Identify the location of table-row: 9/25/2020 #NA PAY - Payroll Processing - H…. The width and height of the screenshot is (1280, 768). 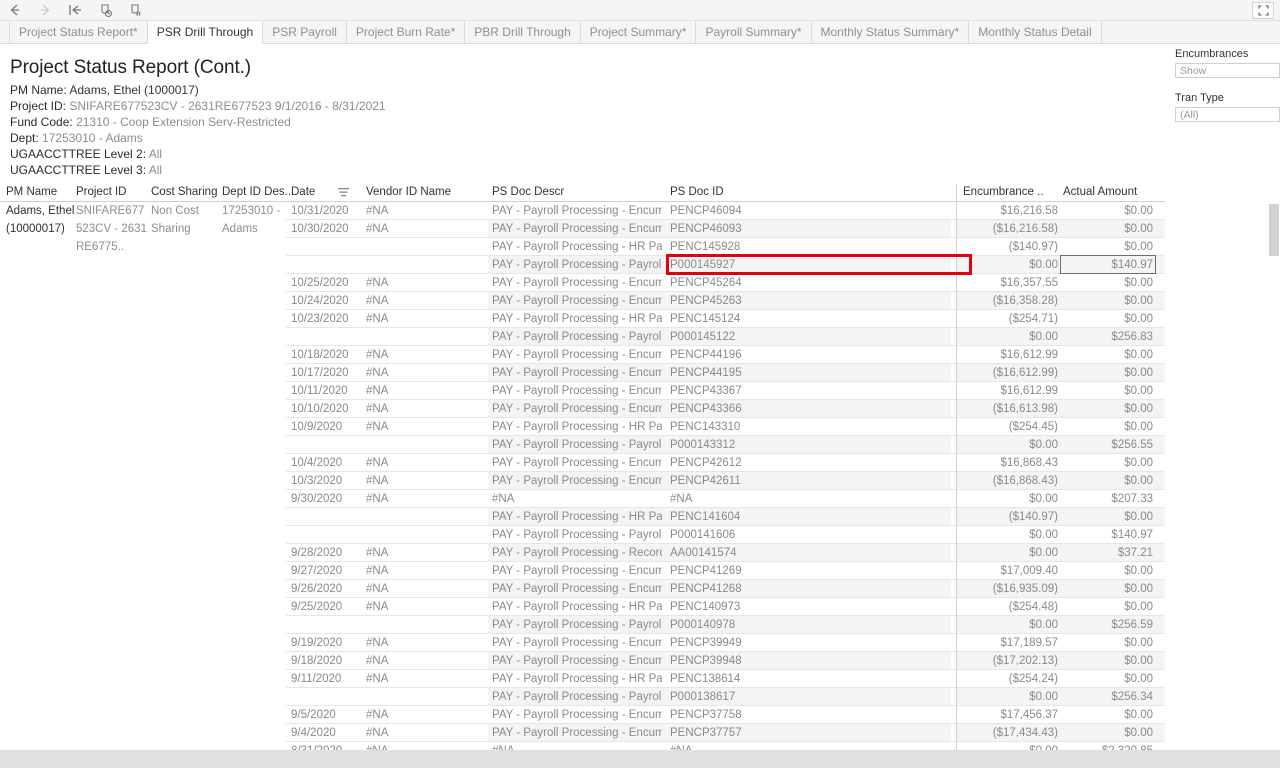
(582, 607).